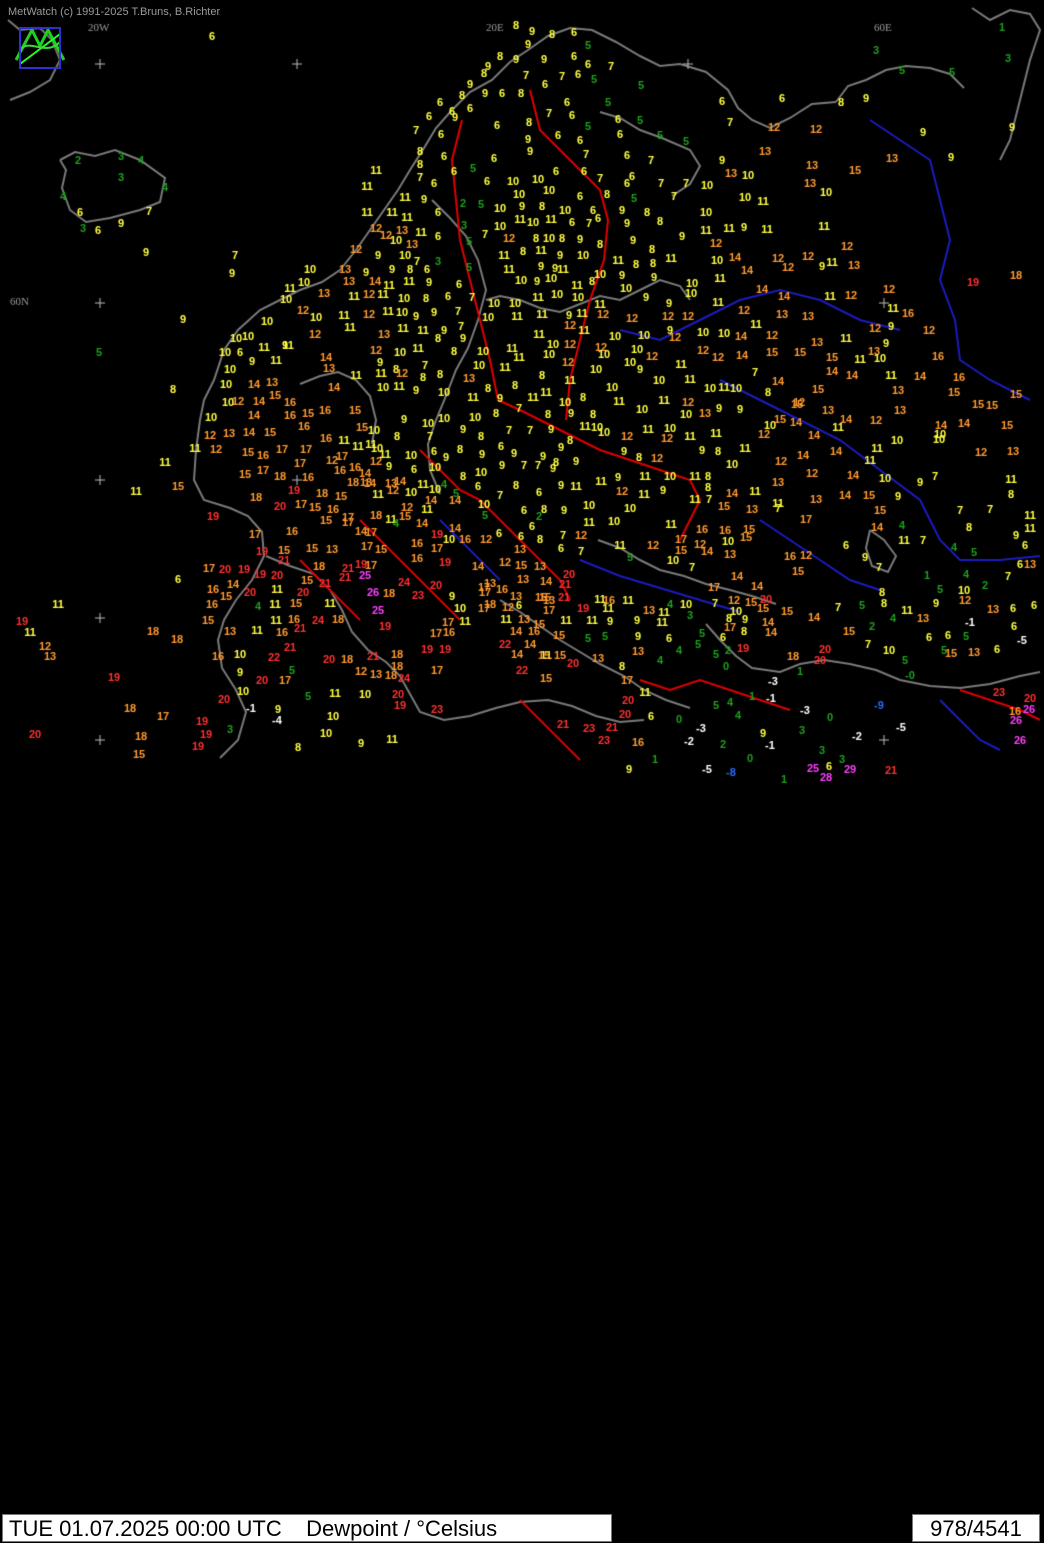 This screenshot has height=1543, width=1044. I want to click on datetime-label: TUE 01.07.2025 00:00 UTC, so click(145, 1528).